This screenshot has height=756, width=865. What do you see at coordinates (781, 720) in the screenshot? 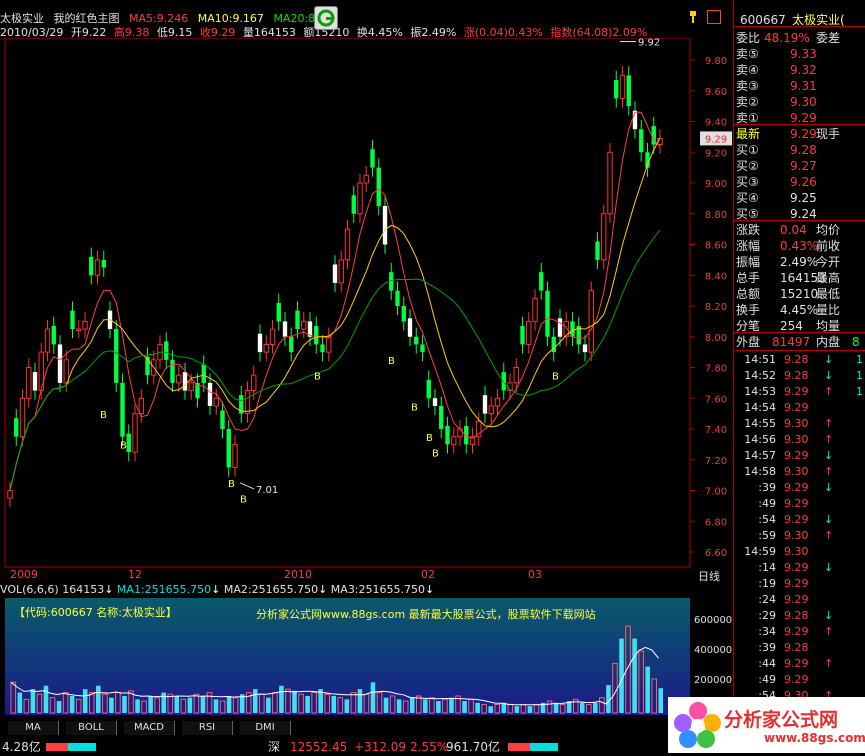
I see `logo-text: 分析家公式网` at bounding box center [781, 720].